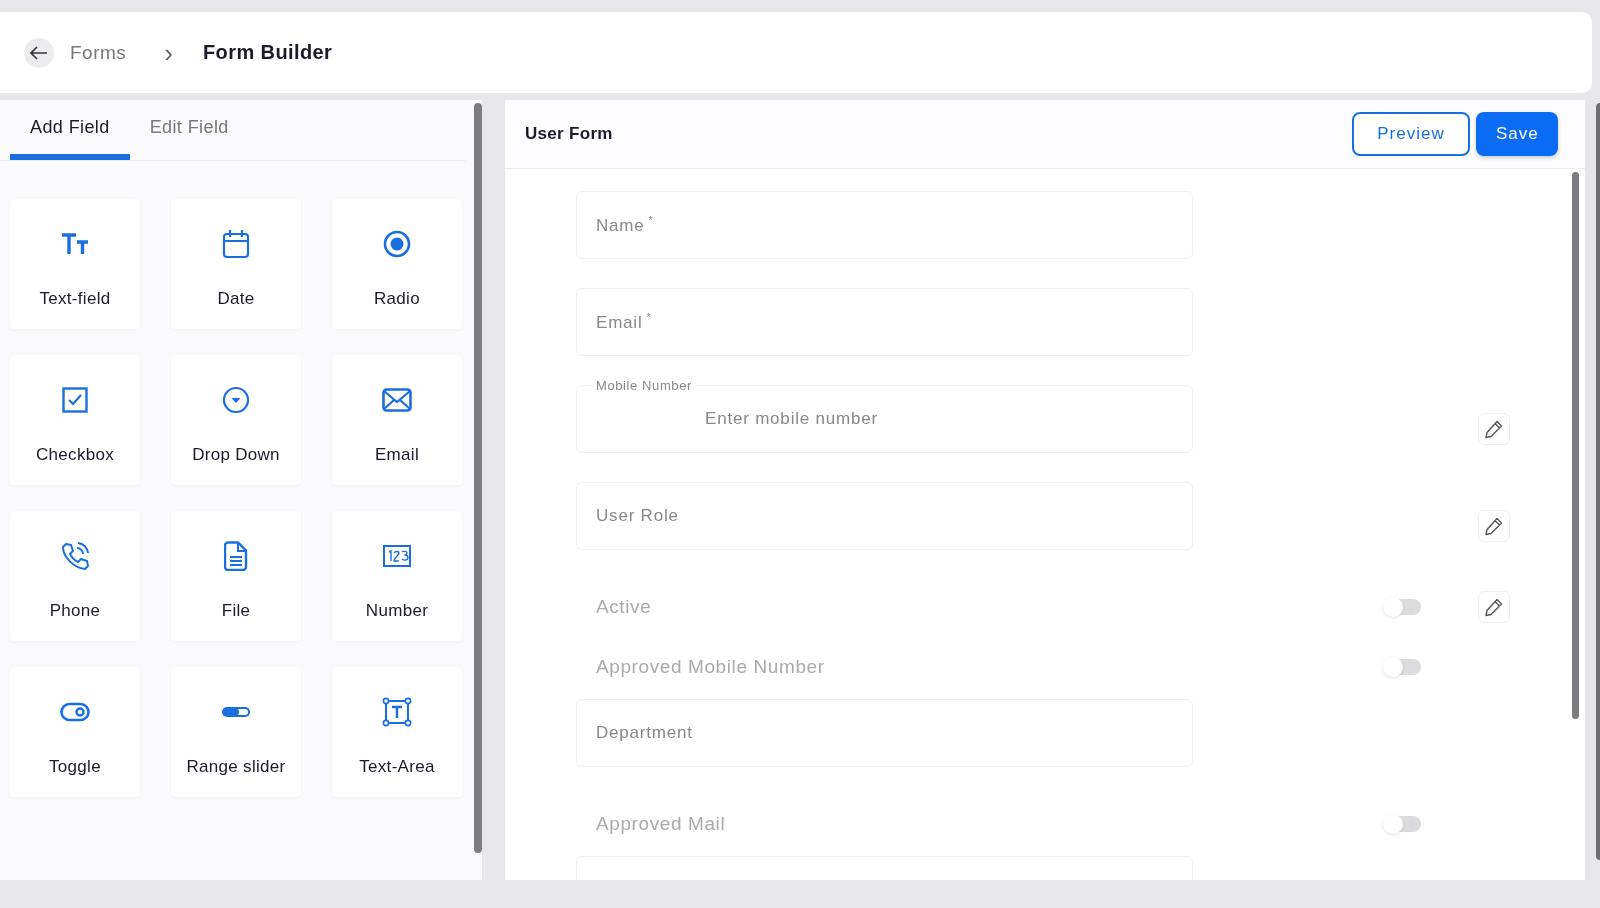  What do you see at coordinates (397, 420) in the screenshot?
I see `field-type-card: Email` at bounding box center [397, 420].